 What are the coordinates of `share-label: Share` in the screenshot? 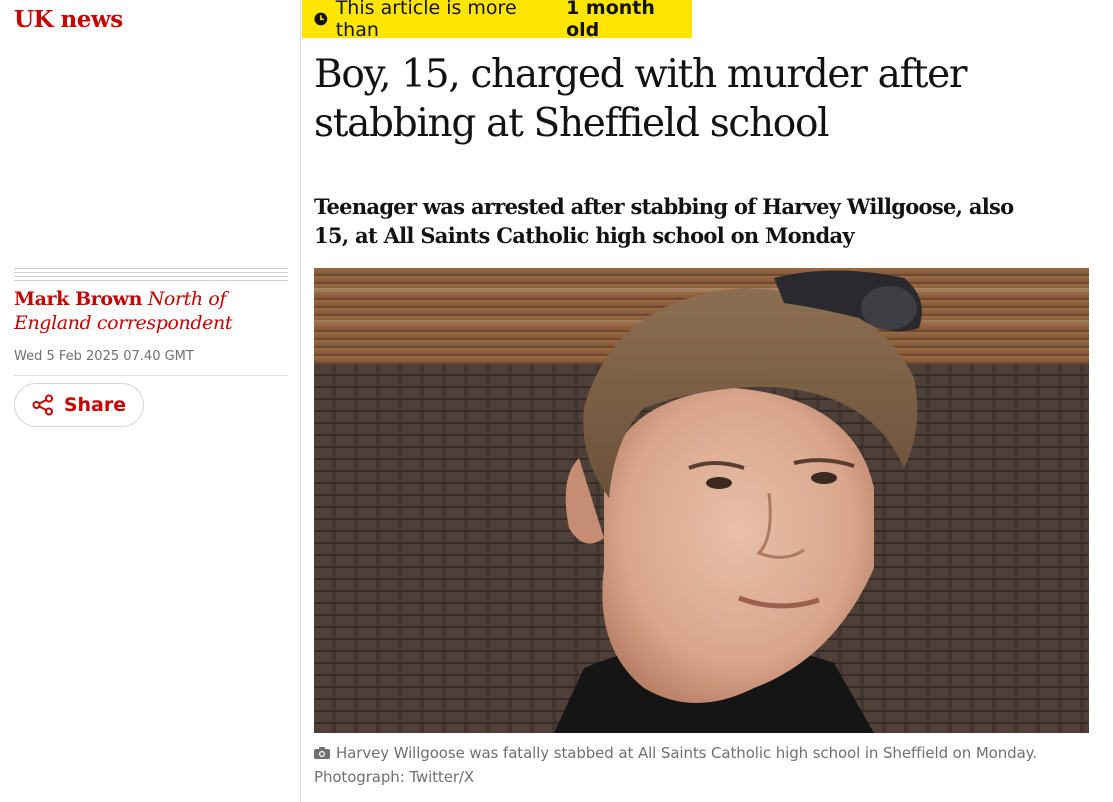 It's located at (95, 405).